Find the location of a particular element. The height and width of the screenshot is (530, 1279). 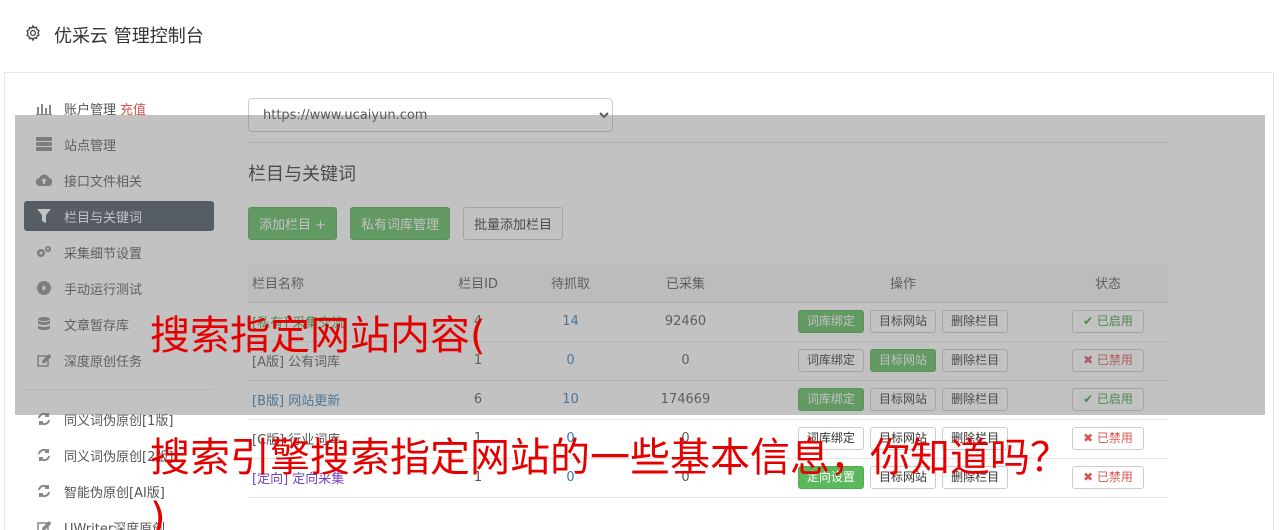

sidebar-item-label: 接口文件相关 is located at coordinates (103, 182).